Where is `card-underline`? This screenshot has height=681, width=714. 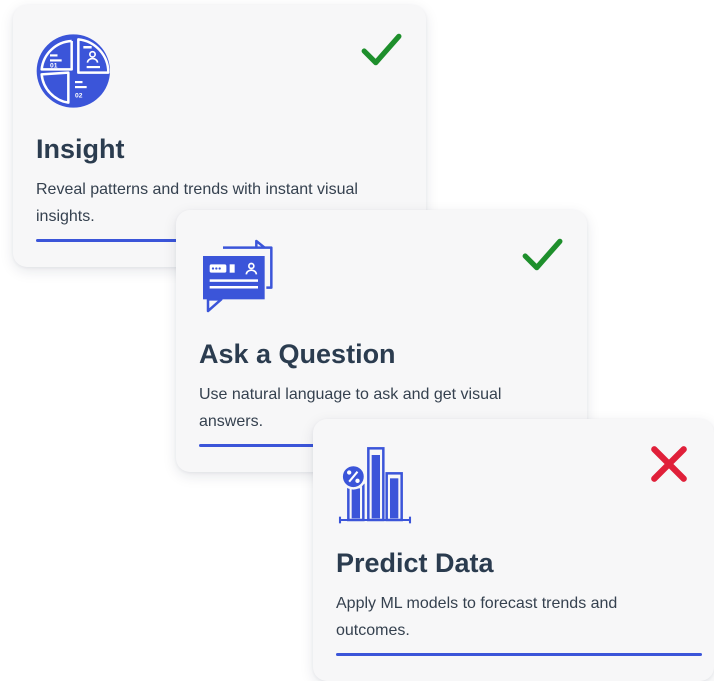 card-underline is located at coordinates (519, 654).